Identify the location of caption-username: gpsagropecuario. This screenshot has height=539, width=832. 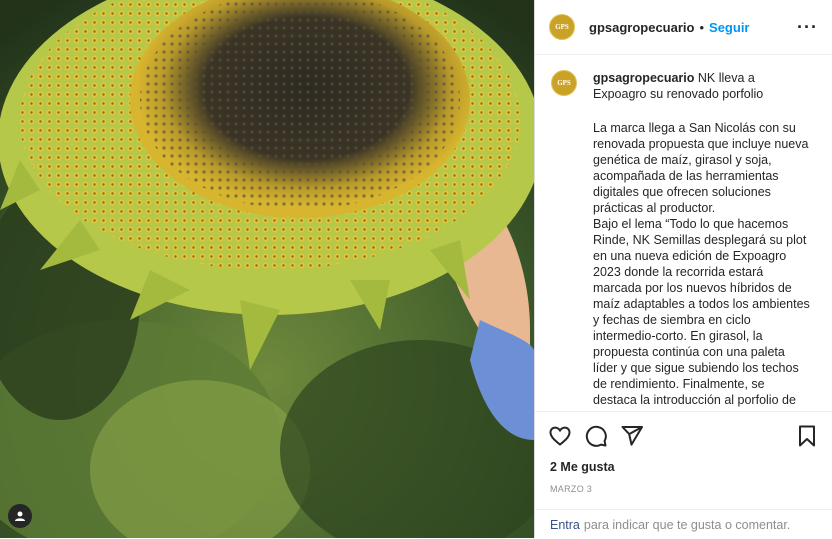
(643, 78).